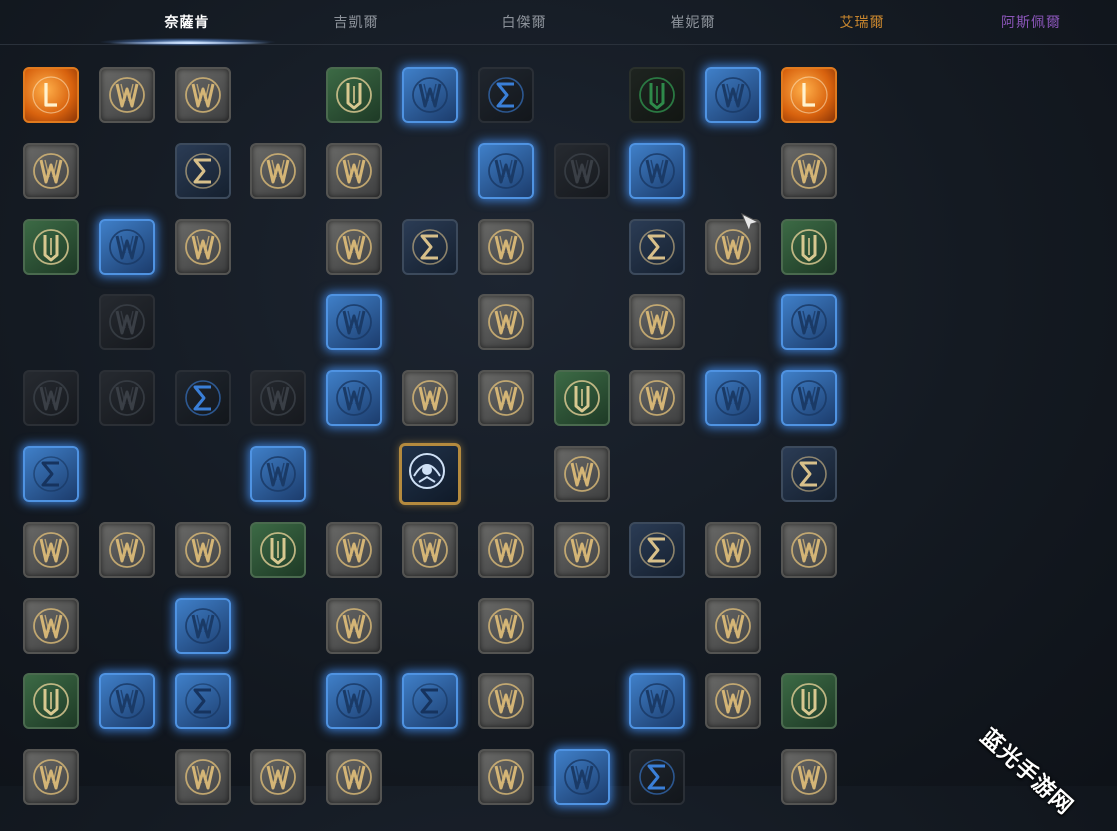 This screenshot has height=831, width=1117. What do you see at coordinates (430, 474) in the screenshot?
I see `center-emblem-icon` at bounding box center [430, 474].